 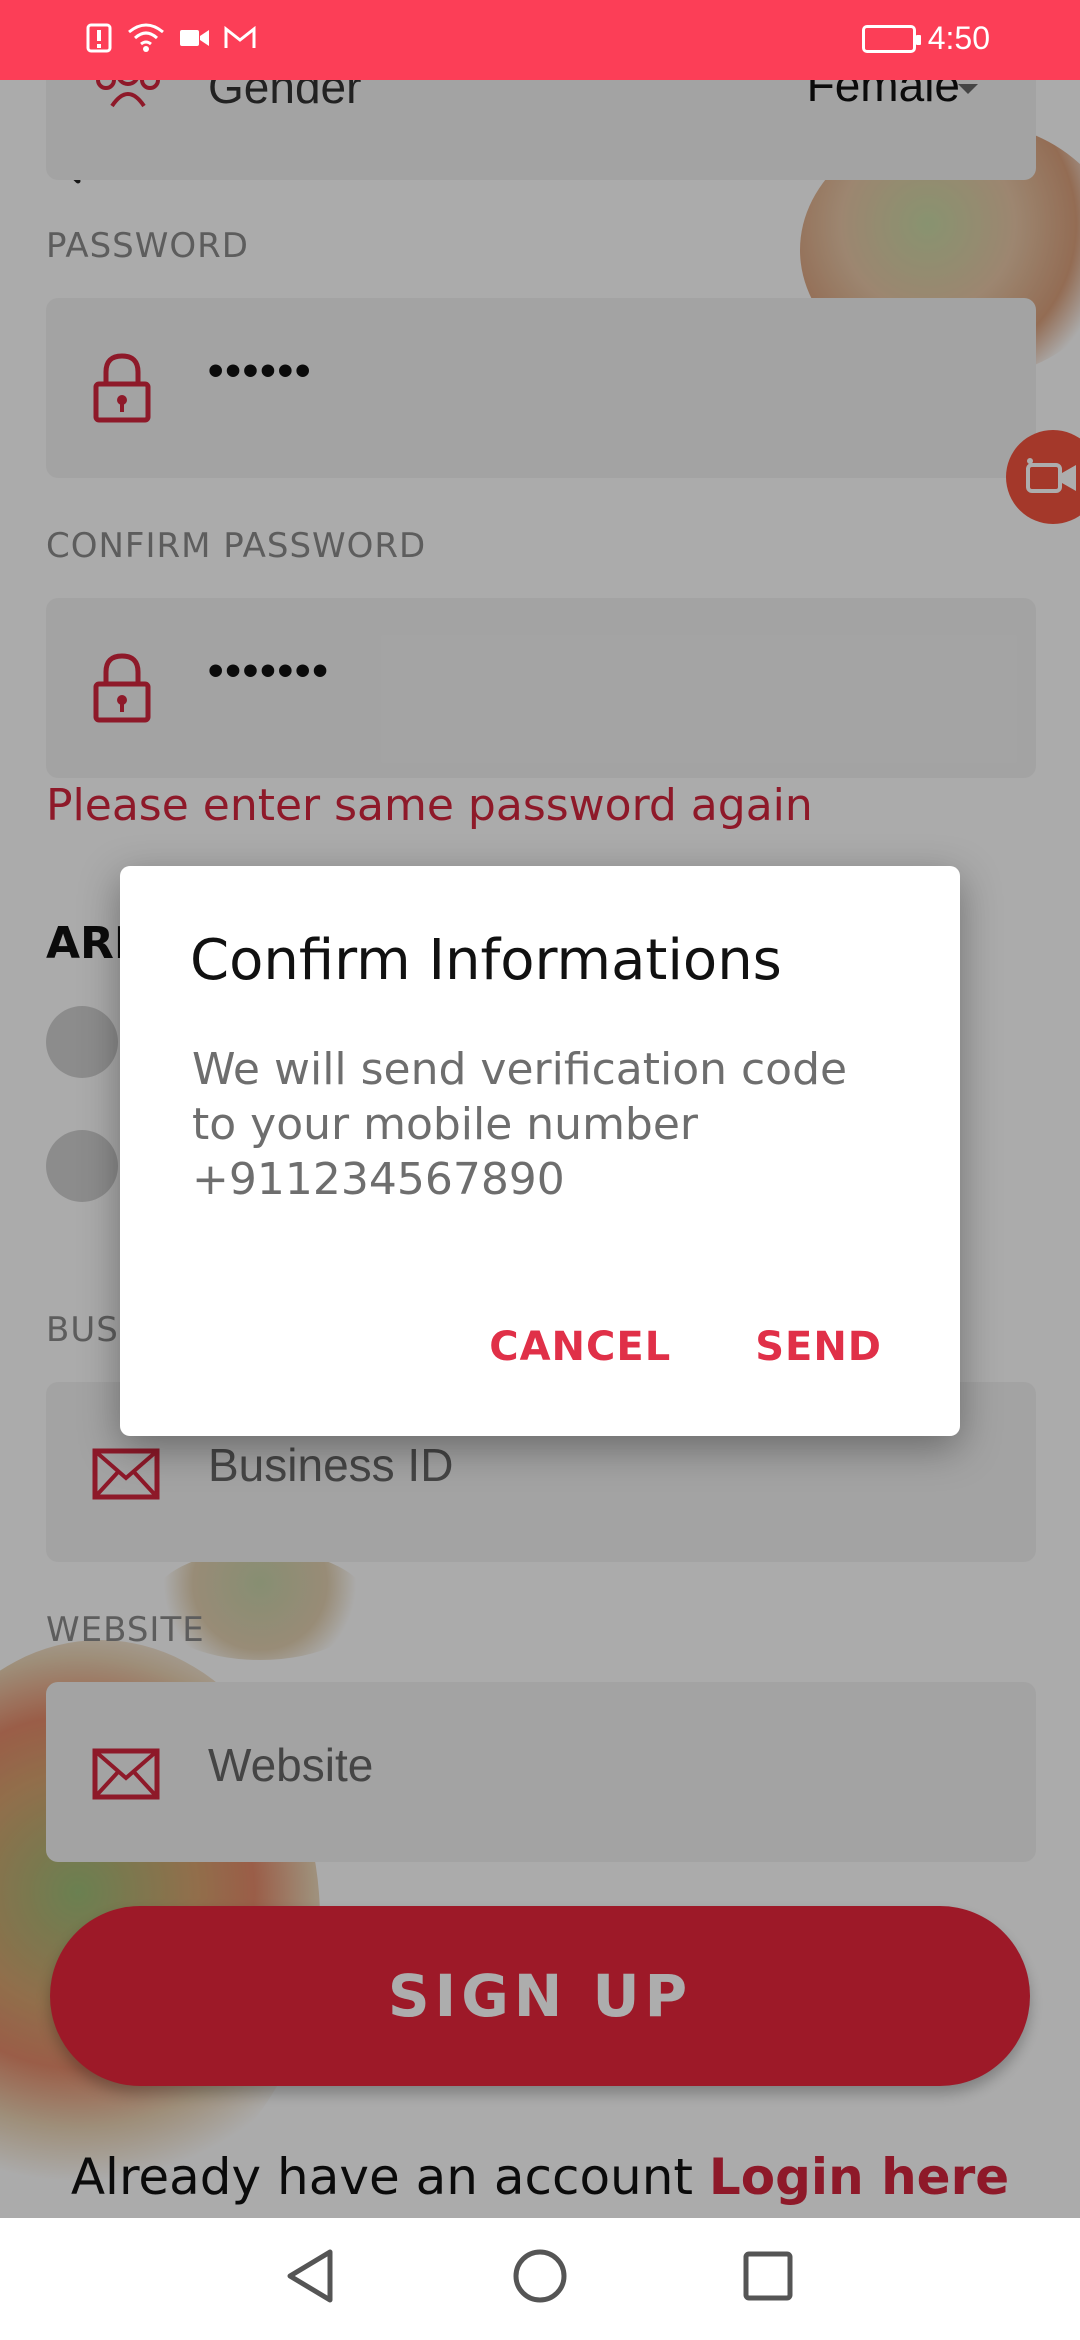 What do you see at coordinates (891, 38) in the screenshot?
I see `battery-charging-icon` at bounding box center [891, 38].